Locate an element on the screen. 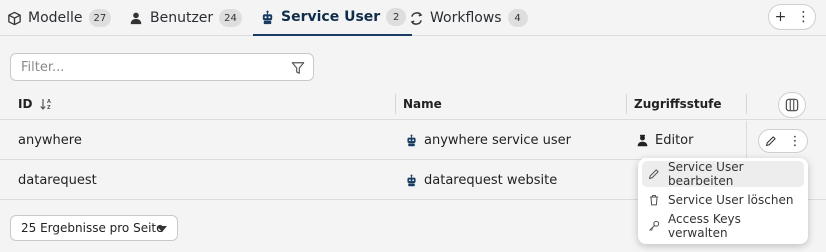  cell-name-label: datarequest website is located at coordinates (491, 180).